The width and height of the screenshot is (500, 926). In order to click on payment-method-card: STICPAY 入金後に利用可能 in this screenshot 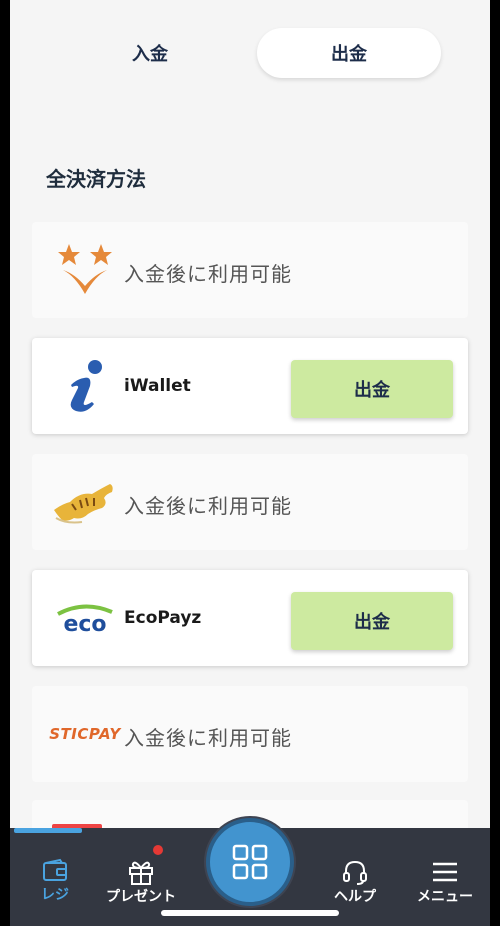, I will do `click(250, 734)`.